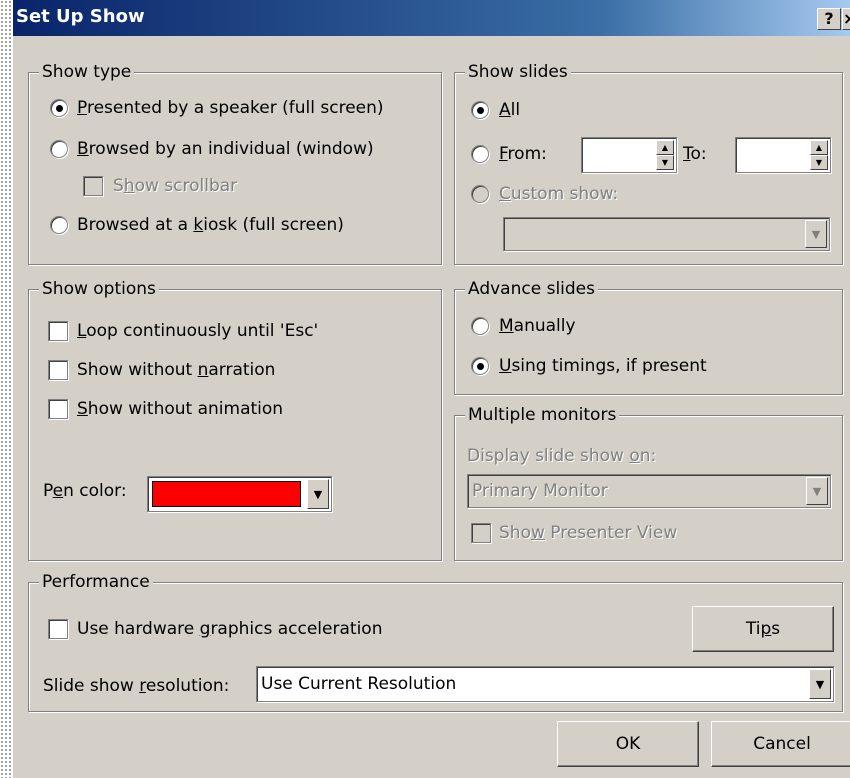 The height and width of the screenshot is (778, 850). I want to click on resolution-value: Use Current Resolution, so click(359, 684).